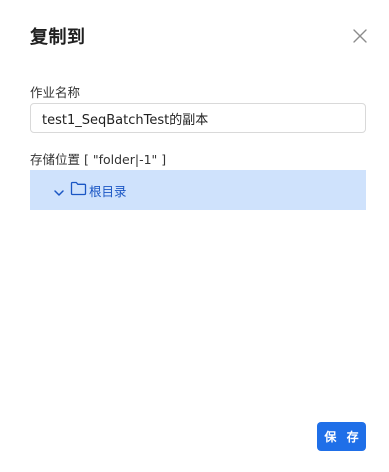 The height and width of the screenshot is (472, 389). What do you see at coordinates (78, 188) in the screenshot?
I see `folder-icon` at bounding box center [78, 188].